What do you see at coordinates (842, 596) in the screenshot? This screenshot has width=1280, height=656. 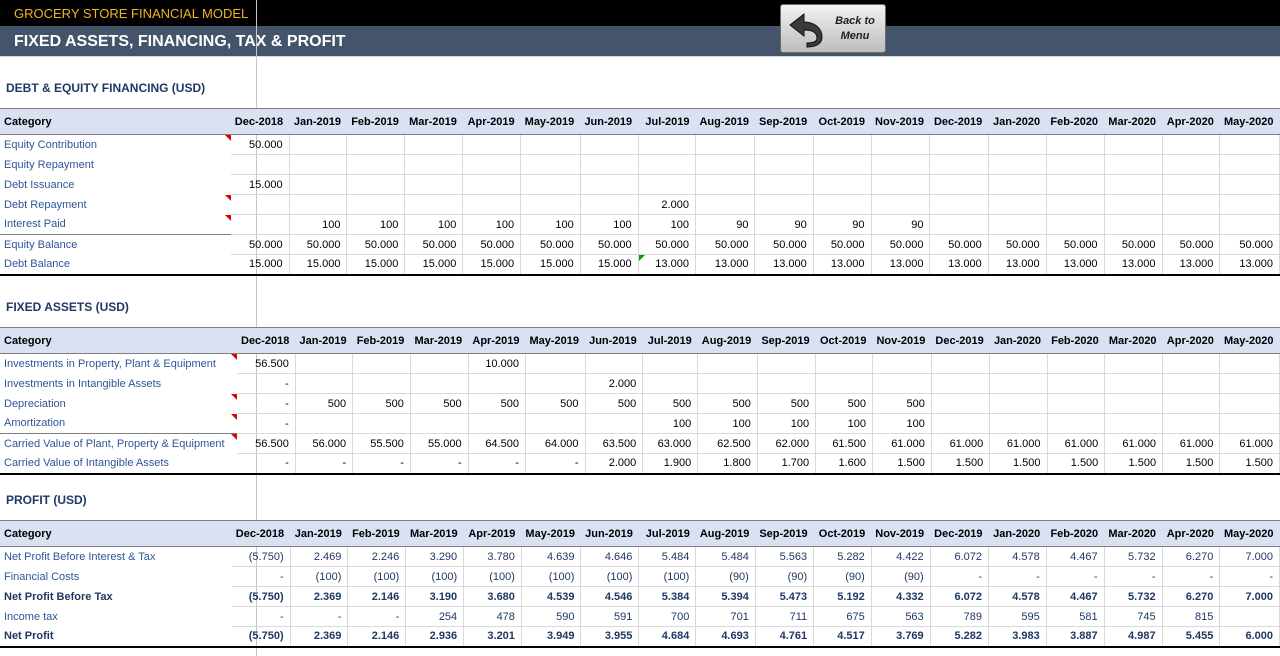 I see `value-cell: 5.192` at bounding box center [842, 596].